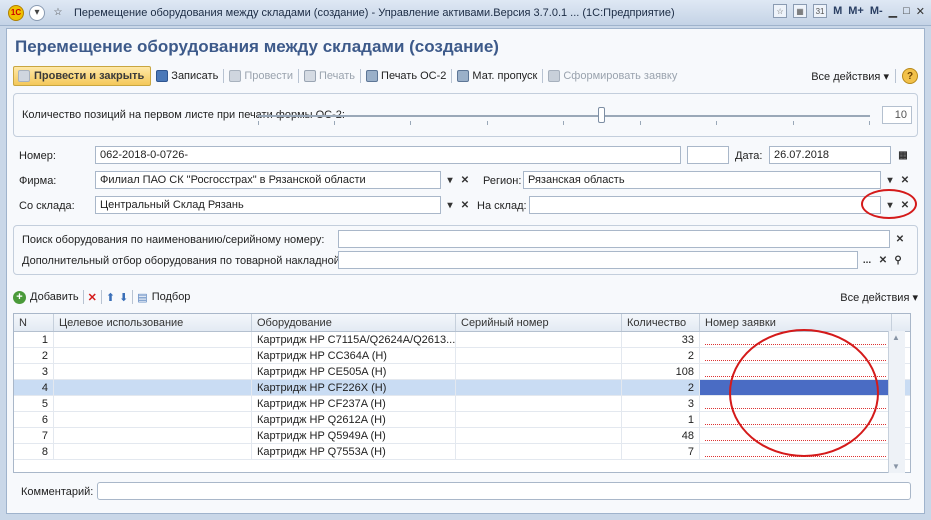 The width and height of the screenshot is (931, 520). Describe the element at coordinates (830, 155) in the screenshot. I see `date-field: 26.07.2018` at that location.